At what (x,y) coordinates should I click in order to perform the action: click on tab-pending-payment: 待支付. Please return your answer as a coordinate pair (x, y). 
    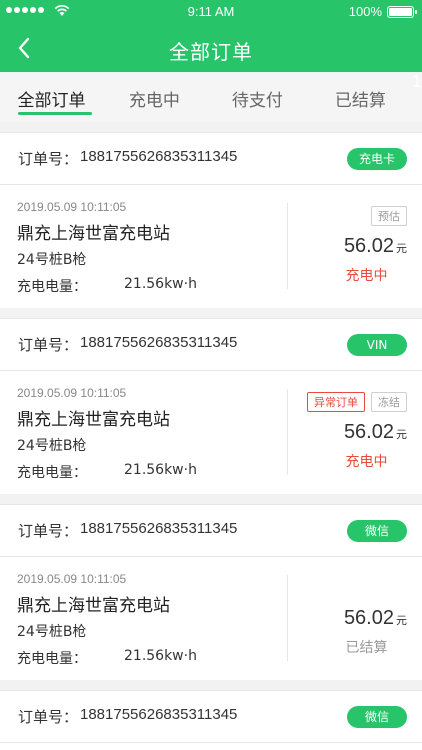
    Looking at the image, I should click on (257, 97).